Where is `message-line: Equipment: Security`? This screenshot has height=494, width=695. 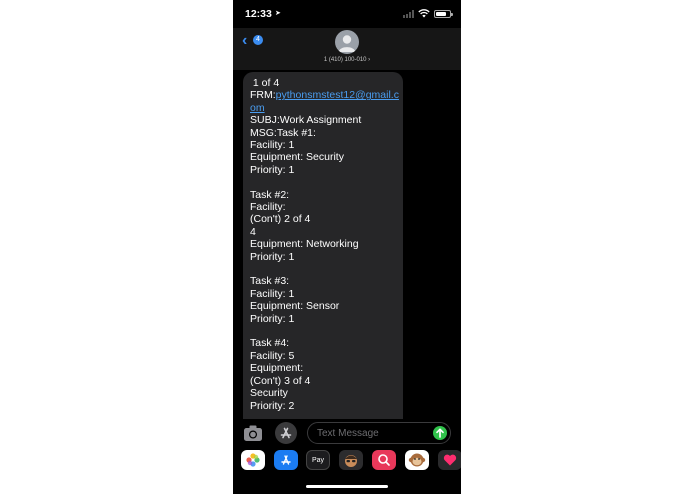
message-line: Equipment: Security is located at coordinates (297, 157).